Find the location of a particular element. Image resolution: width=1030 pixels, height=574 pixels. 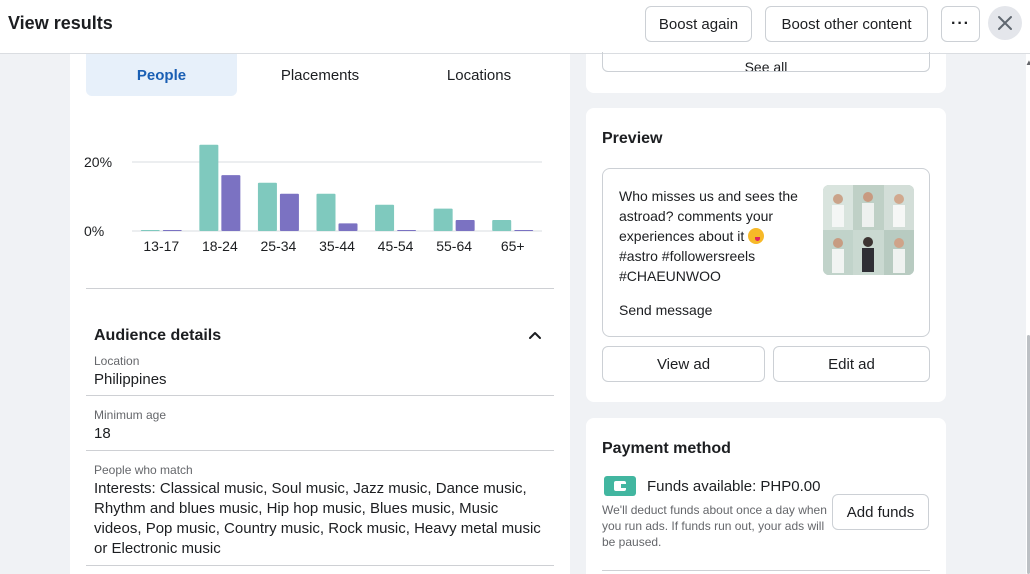

more-options-button: ··· is located at coordinates (960, 24).